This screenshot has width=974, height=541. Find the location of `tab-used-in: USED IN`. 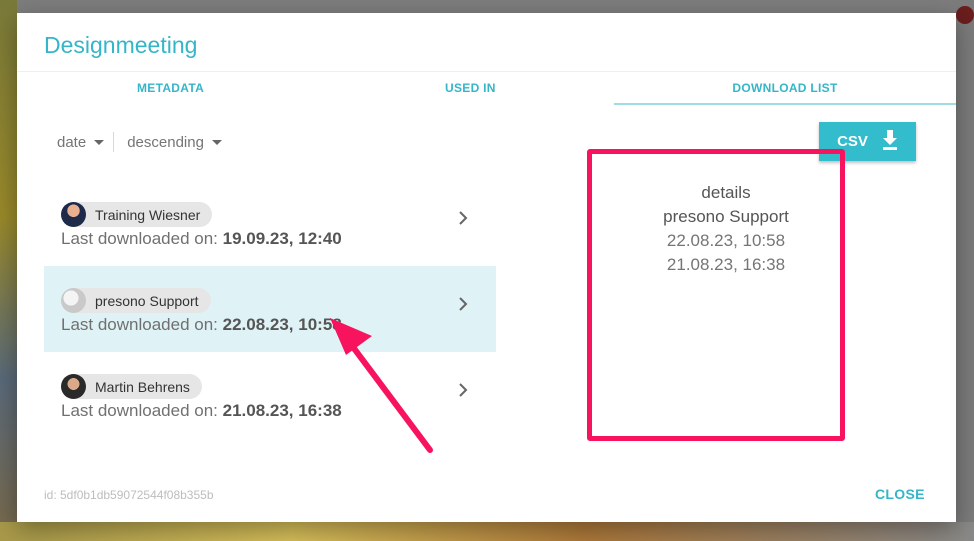

tab-used-in: USED IN is located at coordinates (469, 88).